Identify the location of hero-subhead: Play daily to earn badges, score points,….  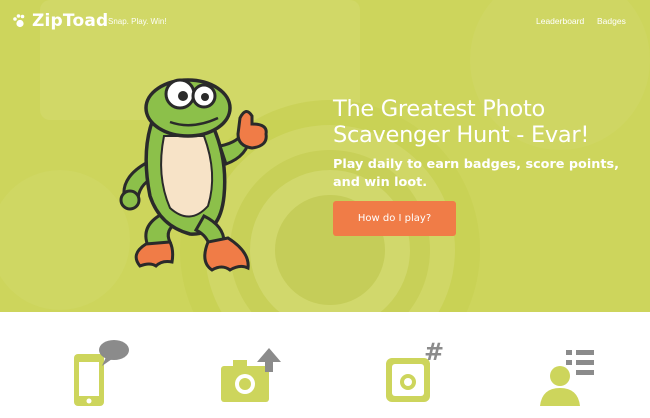
(476, 173).